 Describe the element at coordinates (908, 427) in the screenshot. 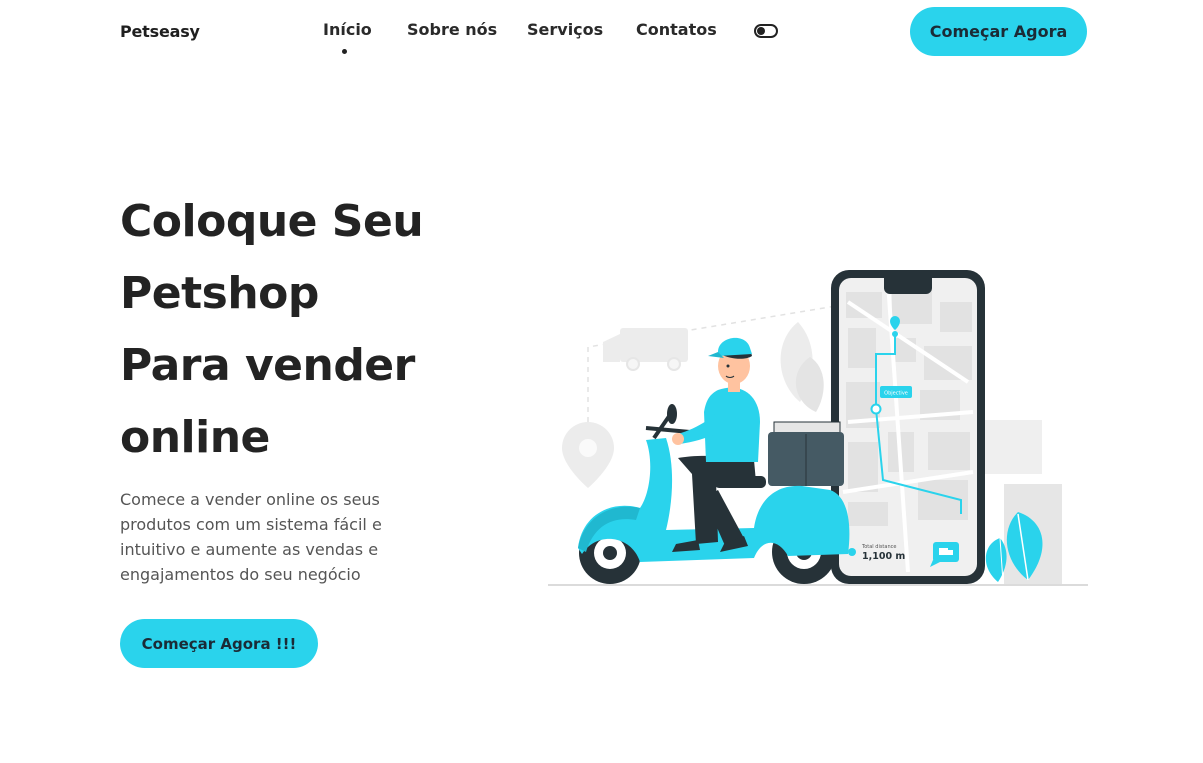

I see `phone-illustration: Objective Total distance 1,100 m` at that location.